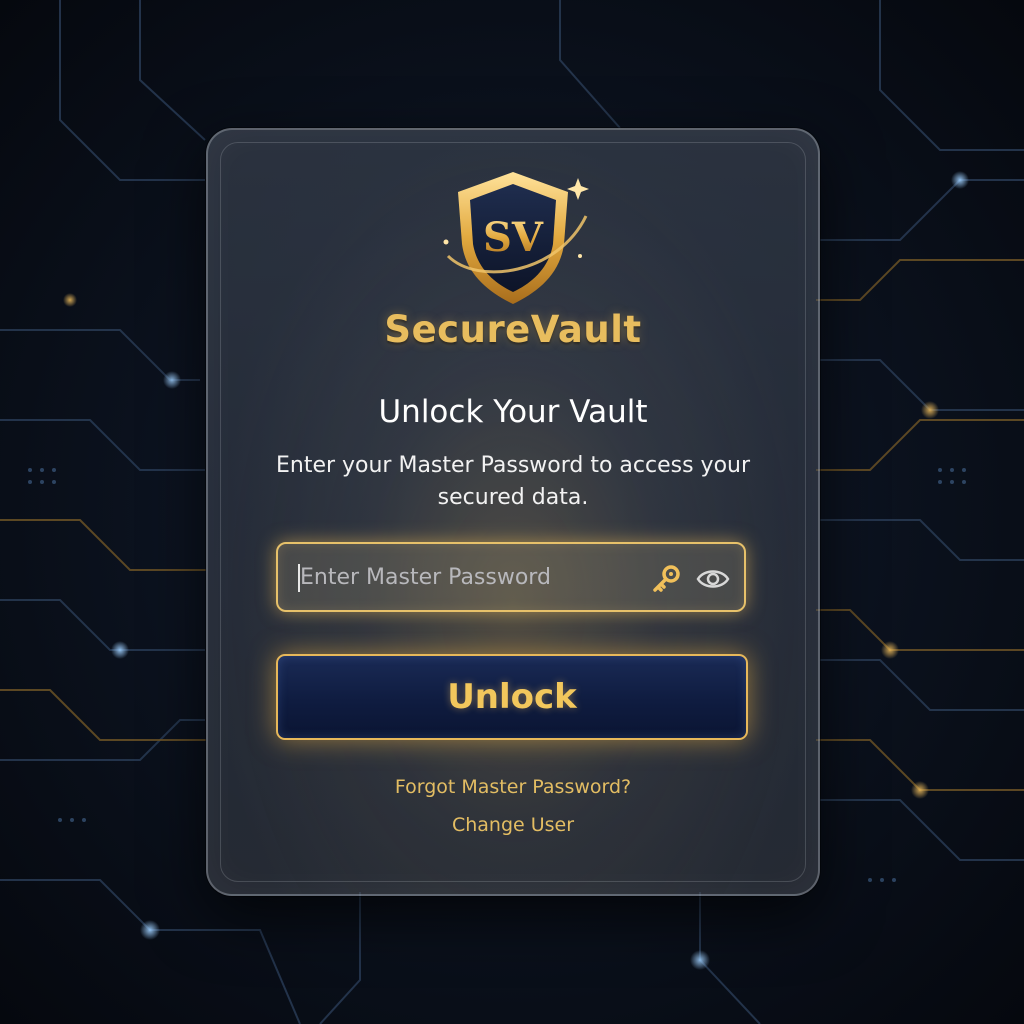 This screenshot has width=1024, height=1024. Describe the element at coordinates (469, 577) in the screenshot. I see `master-password-input` at that location.